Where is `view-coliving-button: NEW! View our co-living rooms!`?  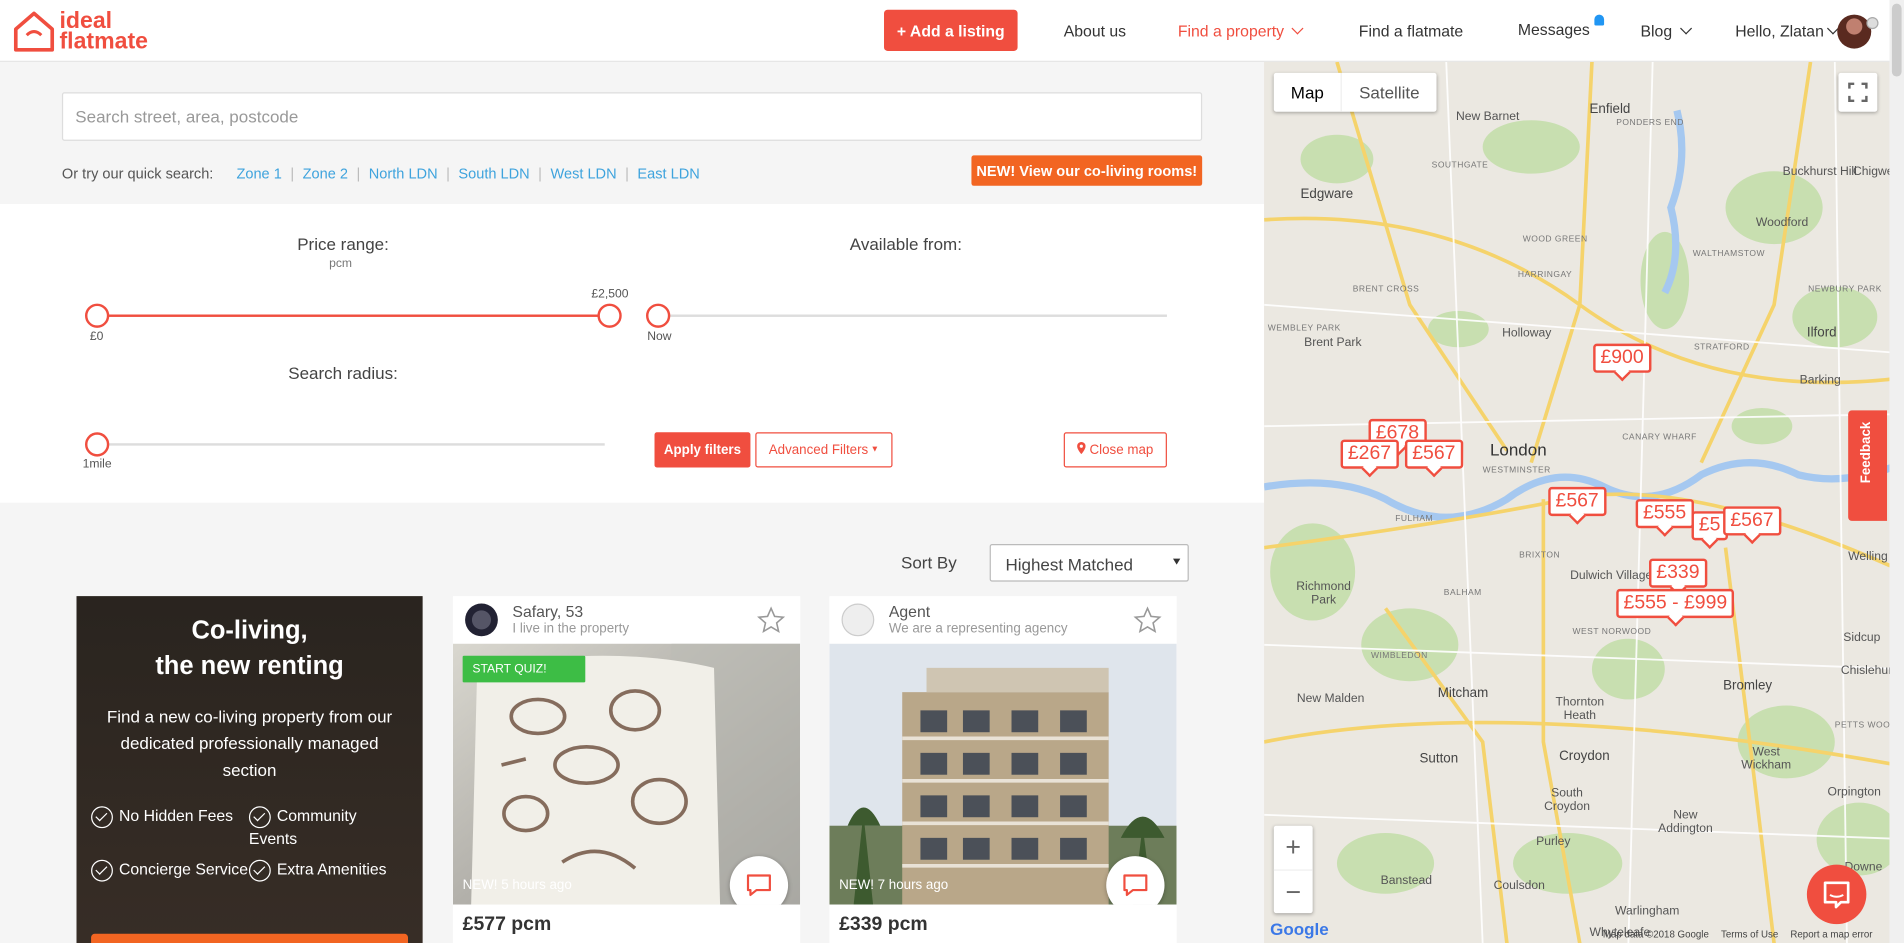 view-coliving-button: NEW! View our co-living rooms! is located at coordinates (1087, 170).